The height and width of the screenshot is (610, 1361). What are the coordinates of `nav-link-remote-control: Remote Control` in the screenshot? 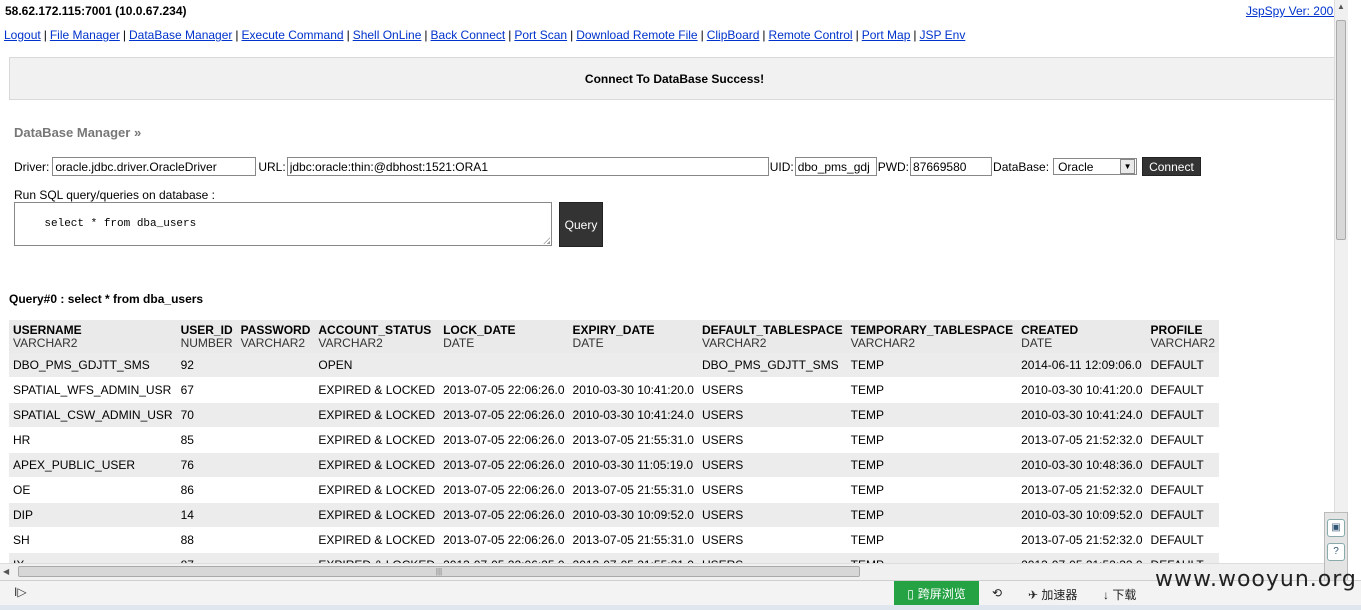 It's located at (811, 35).